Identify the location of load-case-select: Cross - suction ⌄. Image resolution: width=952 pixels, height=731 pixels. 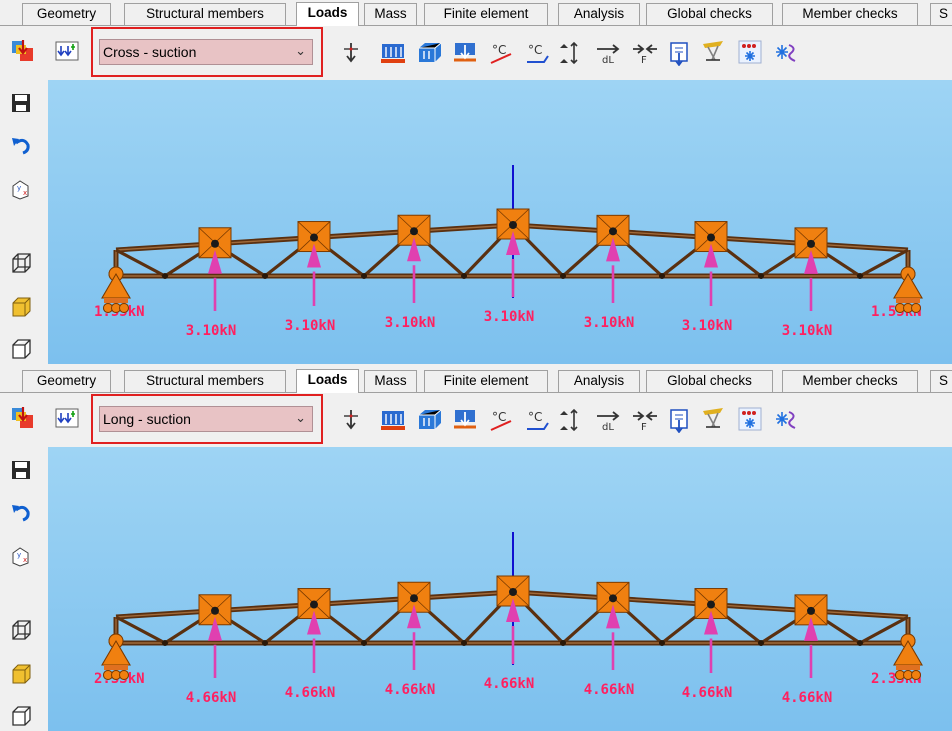
(206, 52).